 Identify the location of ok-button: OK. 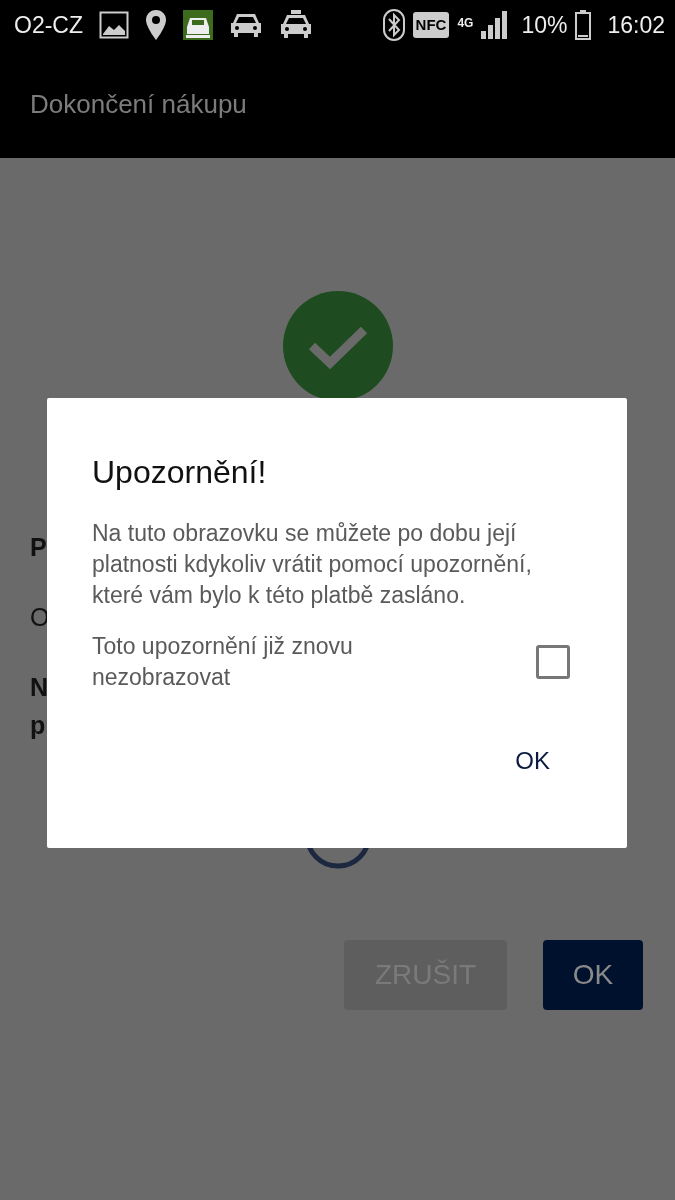
(593, 975).